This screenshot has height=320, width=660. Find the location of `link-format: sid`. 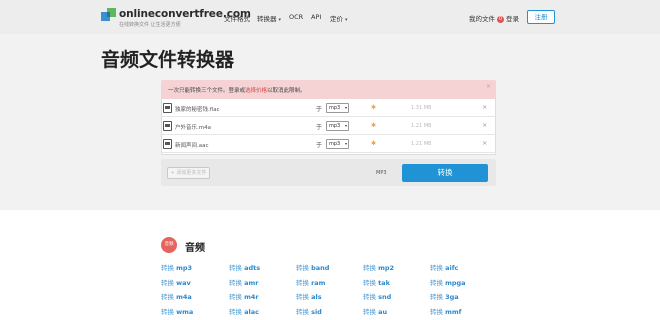

link-format: sid is located at coordinates (316, 312).